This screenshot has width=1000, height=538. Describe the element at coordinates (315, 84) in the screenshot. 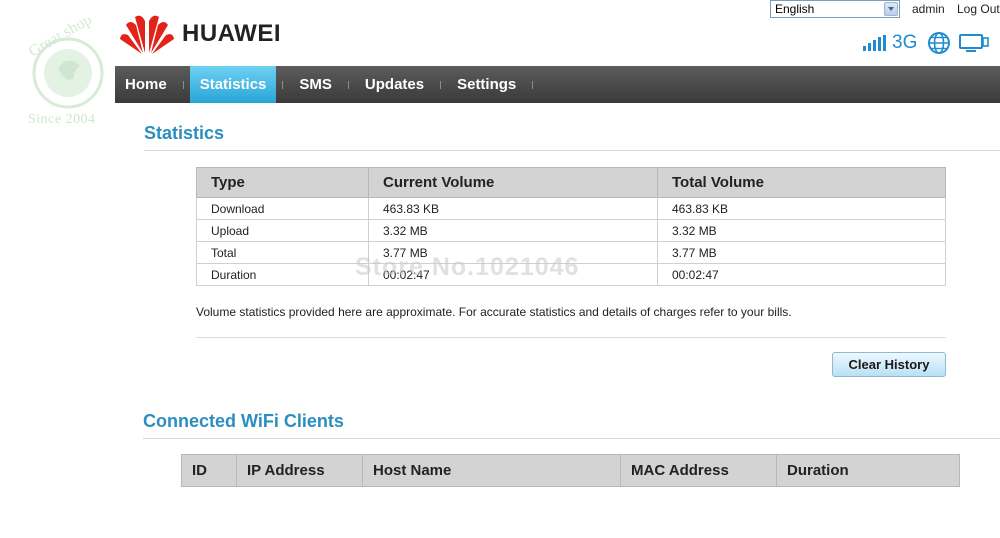

I see `nav-sms: SMS` at that location.